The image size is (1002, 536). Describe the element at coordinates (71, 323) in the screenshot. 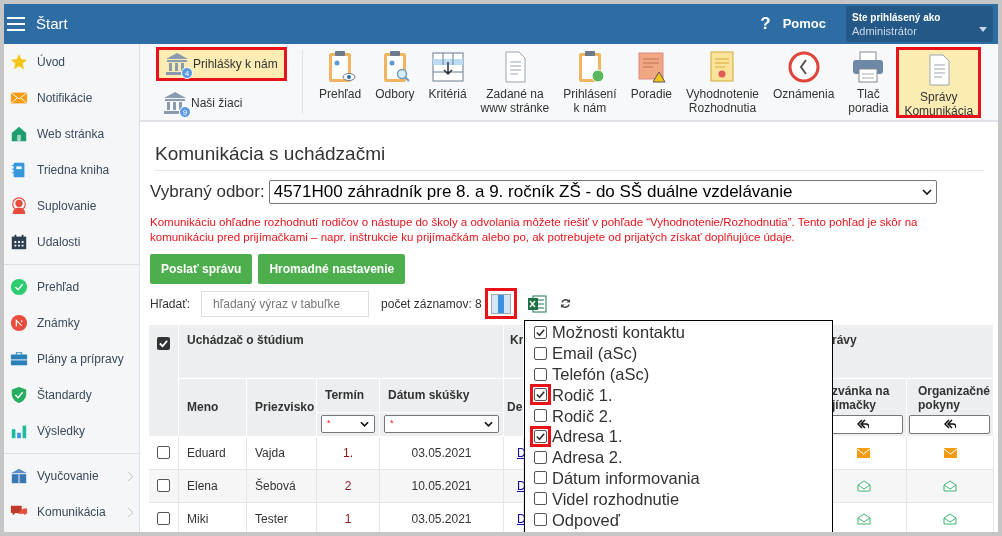

I see `sidebar-item: Známky` at that location.